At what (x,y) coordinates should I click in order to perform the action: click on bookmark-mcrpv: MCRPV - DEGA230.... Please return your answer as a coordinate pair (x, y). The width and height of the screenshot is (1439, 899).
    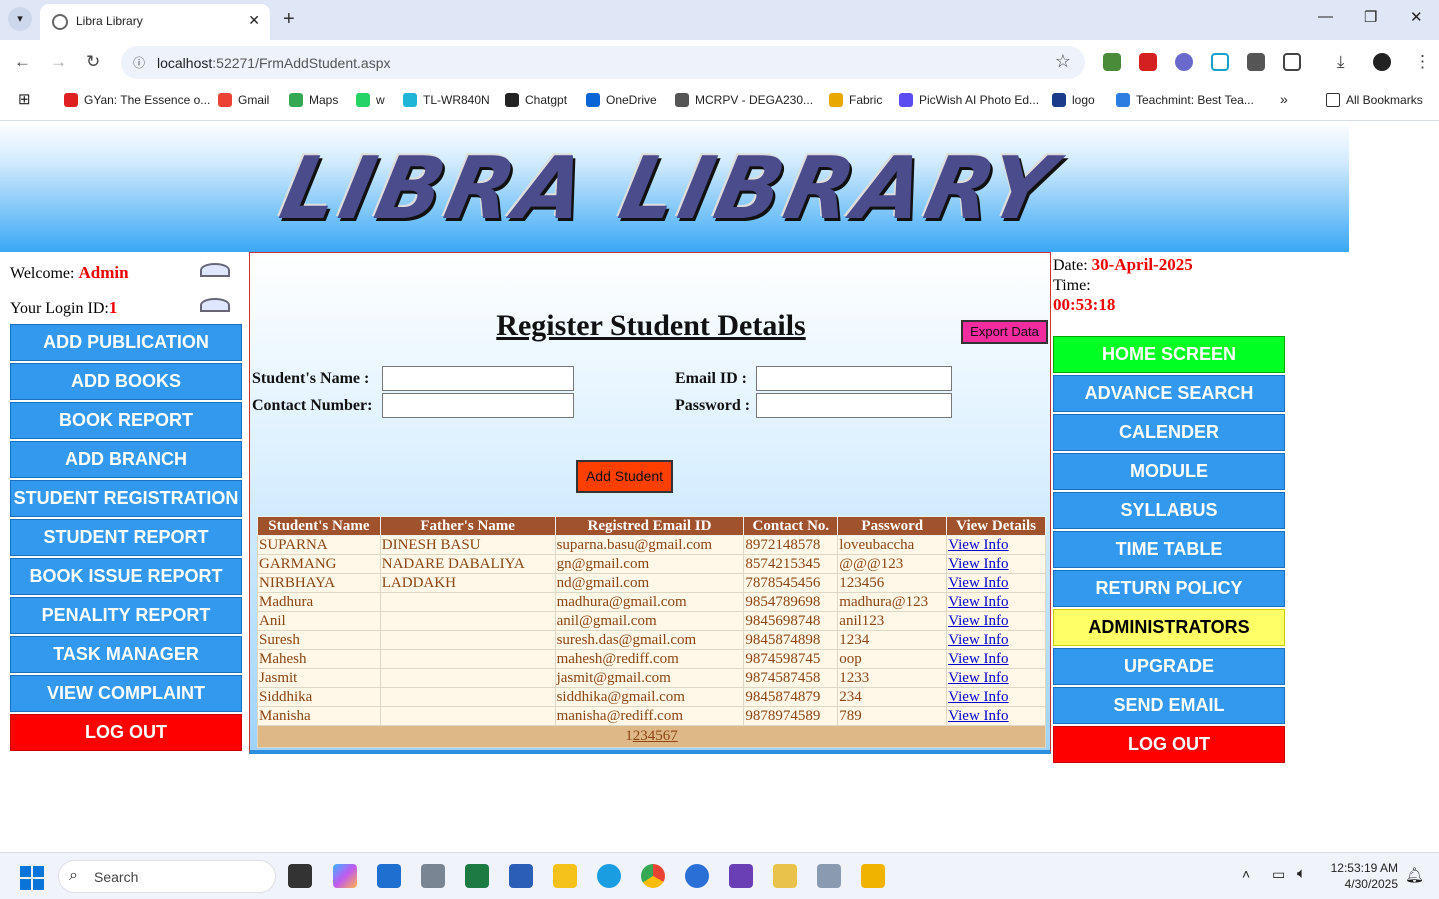
    Looking at the image, I should click on (744, 100).